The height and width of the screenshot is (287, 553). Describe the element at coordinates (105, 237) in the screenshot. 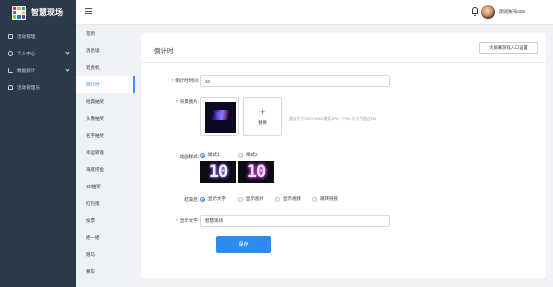

I see `submenu-item-shake: 摇一摇` at that location.